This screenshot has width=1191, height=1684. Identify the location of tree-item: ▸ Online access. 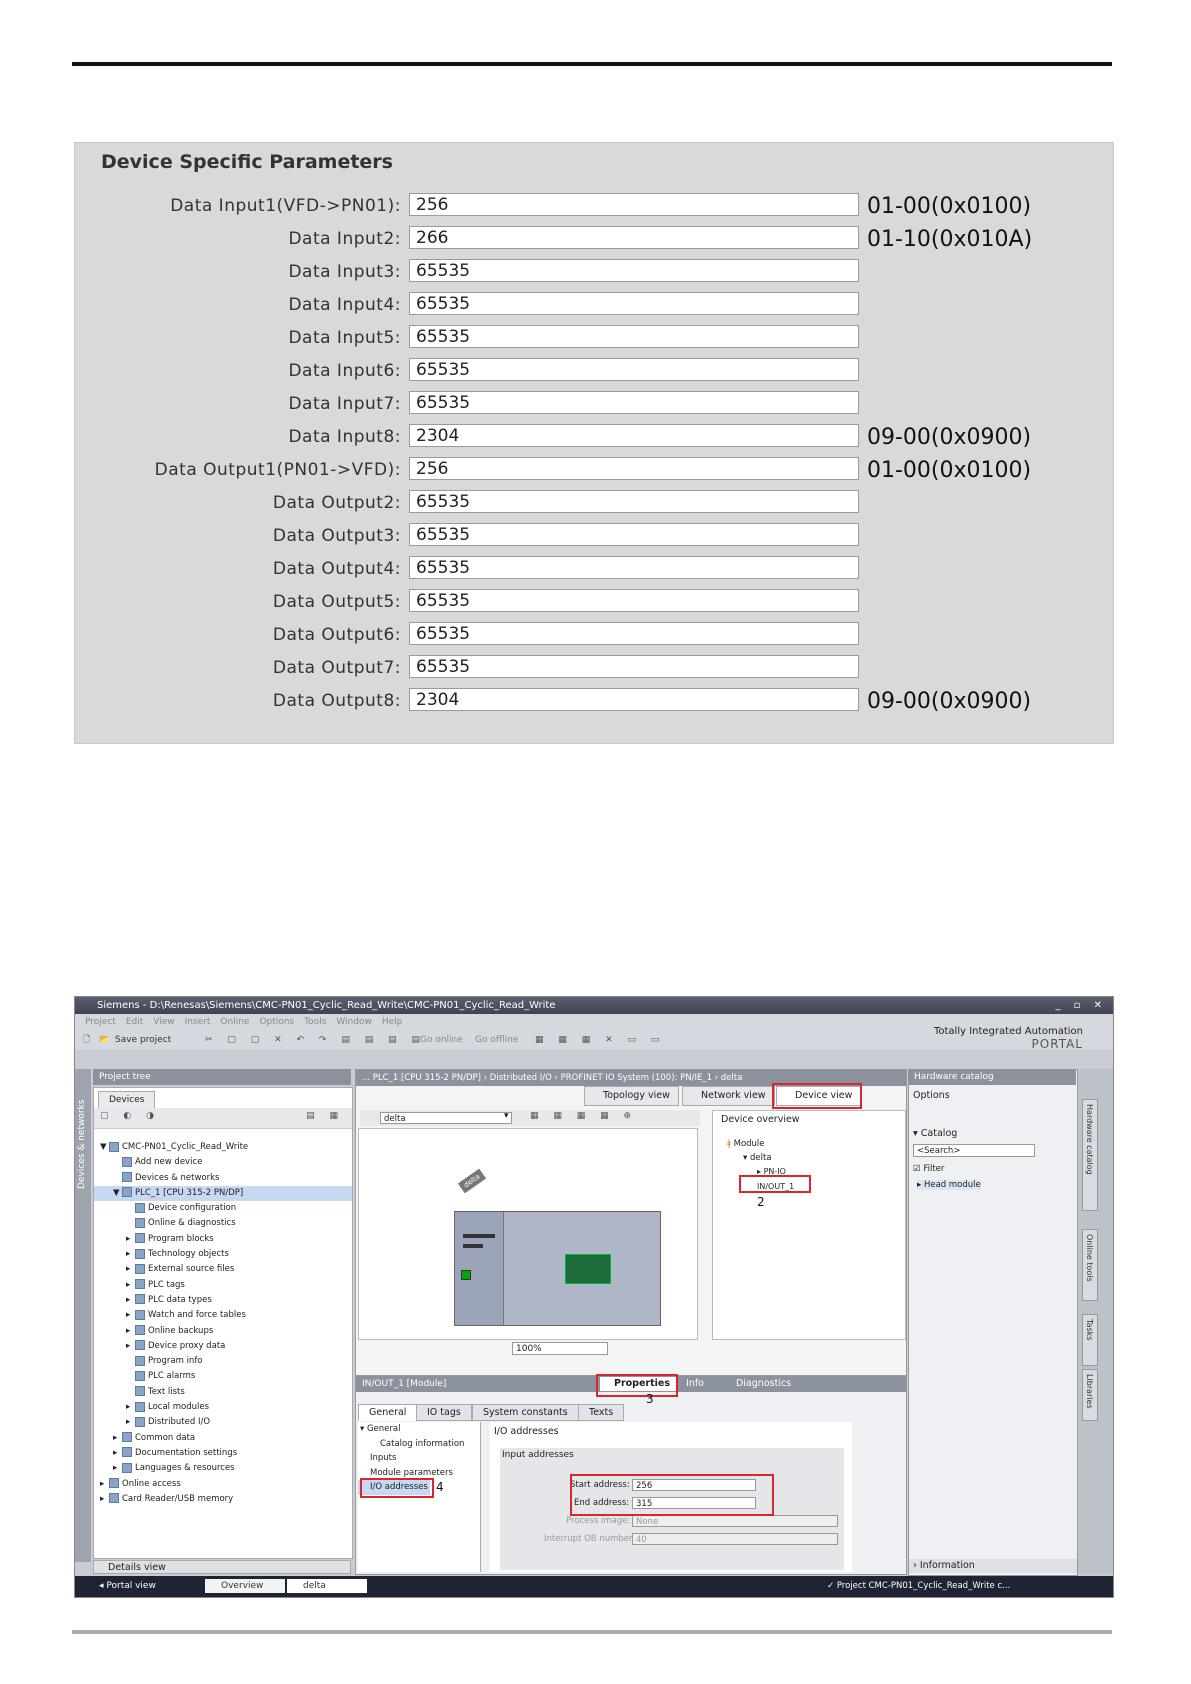
(223, 1484).